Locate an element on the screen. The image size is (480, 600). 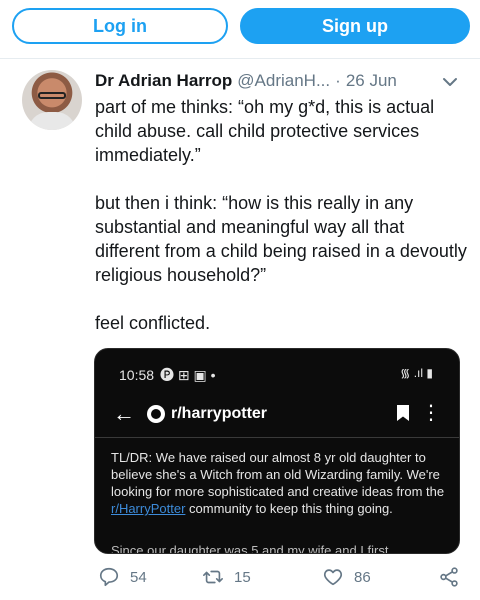
reply-icon is located at coordinates (109, 577).